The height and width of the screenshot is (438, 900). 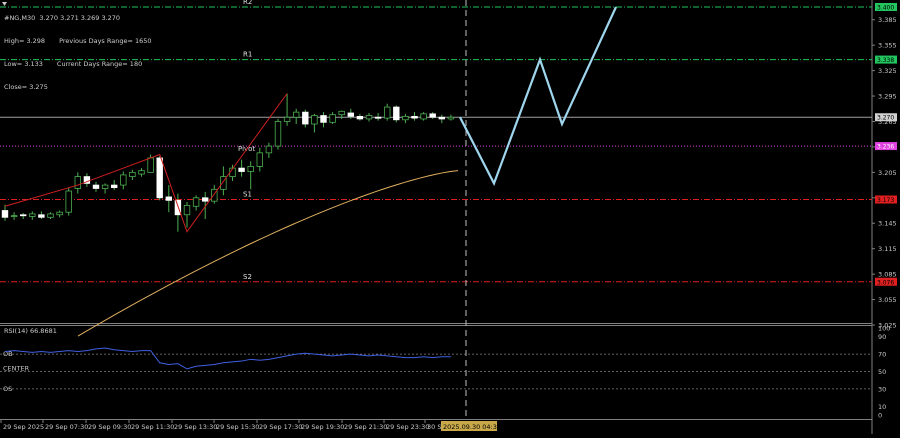 What do you see at coordinates (146, 163) in the screenshot?
I see `zigzag-line` at bounding box center [146, 163].